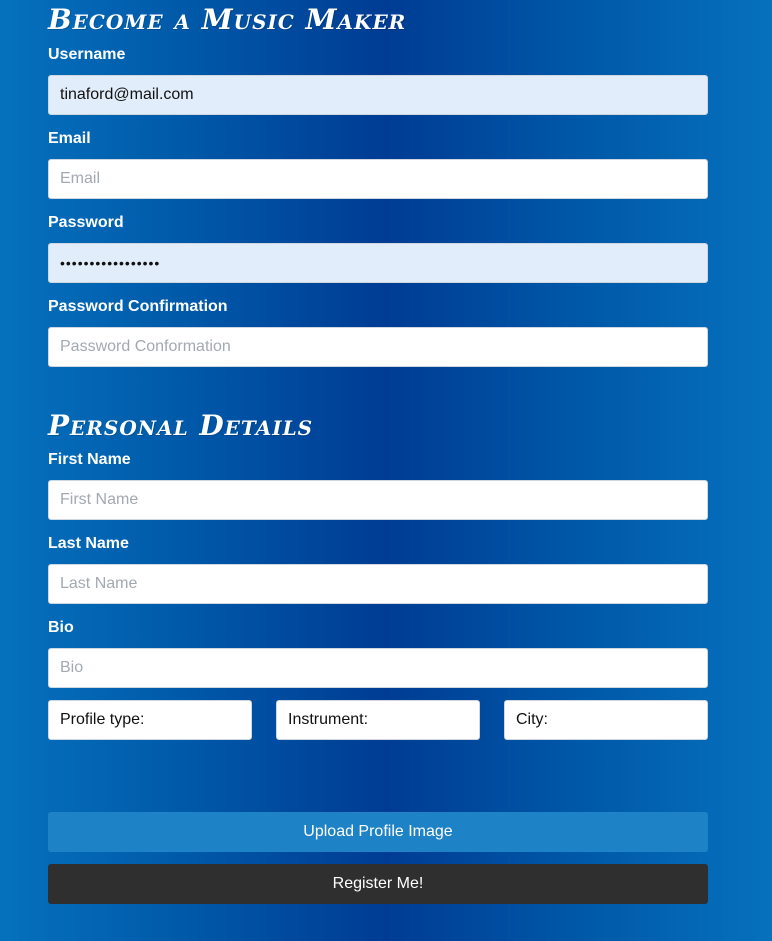  Describe the element at coordinates (89, 459) in the screenshot. I see `first-name-label: First Name` at that location.